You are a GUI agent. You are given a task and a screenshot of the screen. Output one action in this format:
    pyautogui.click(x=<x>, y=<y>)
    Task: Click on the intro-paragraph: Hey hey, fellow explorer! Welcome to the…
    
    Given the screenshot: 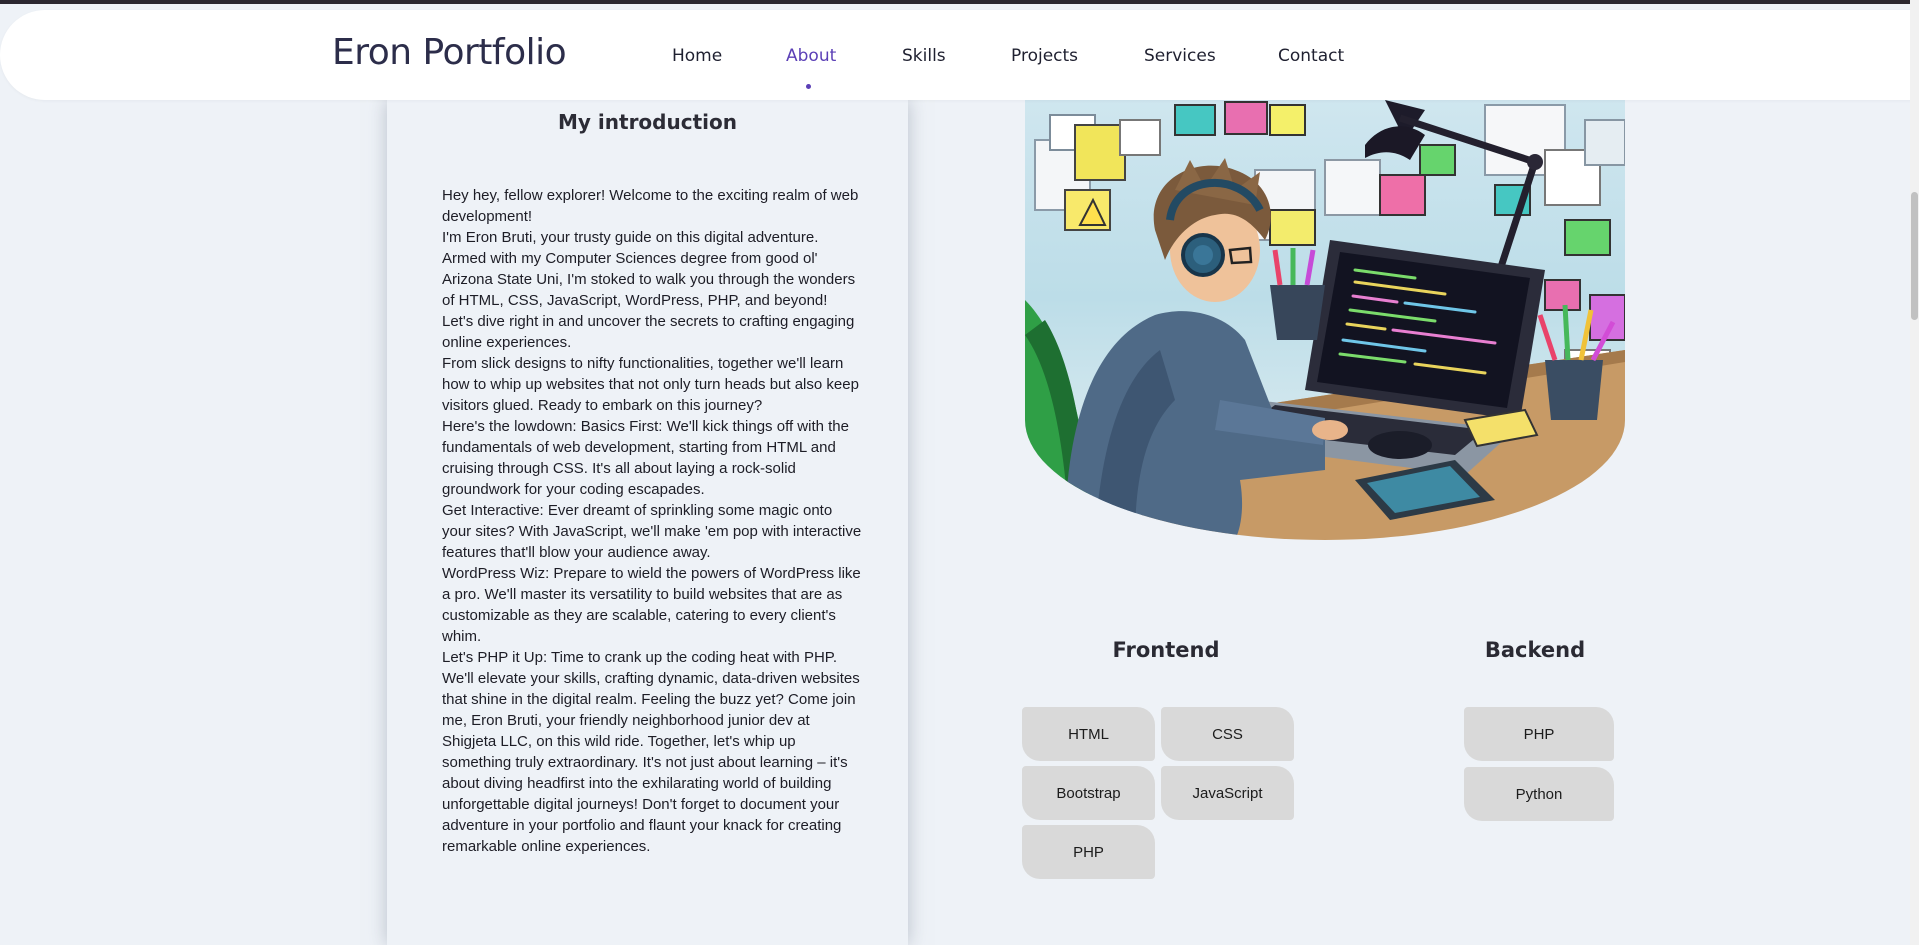 What is the action you would take?
    pyautogui.click(x=650, y=206)
    